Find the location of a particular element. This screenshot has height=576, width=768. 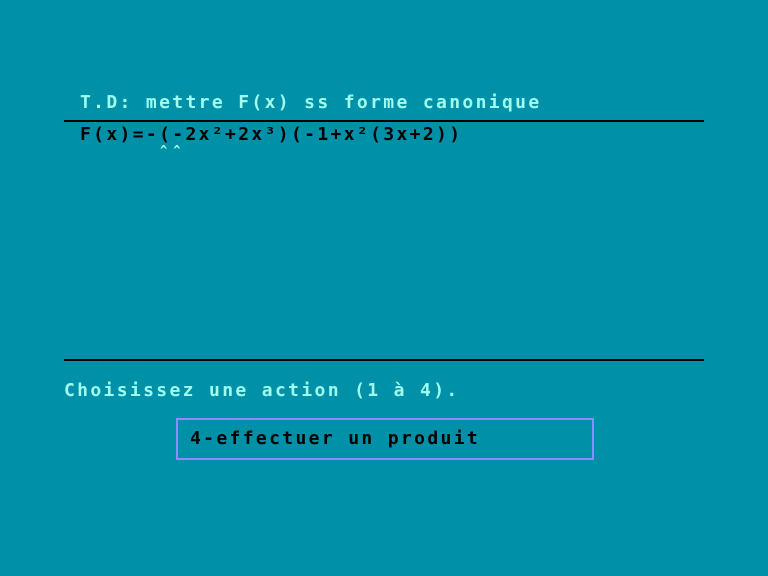

exercise-title: T.D: mettre F(x) ss forme canonique is located at coordinates (311, 102).